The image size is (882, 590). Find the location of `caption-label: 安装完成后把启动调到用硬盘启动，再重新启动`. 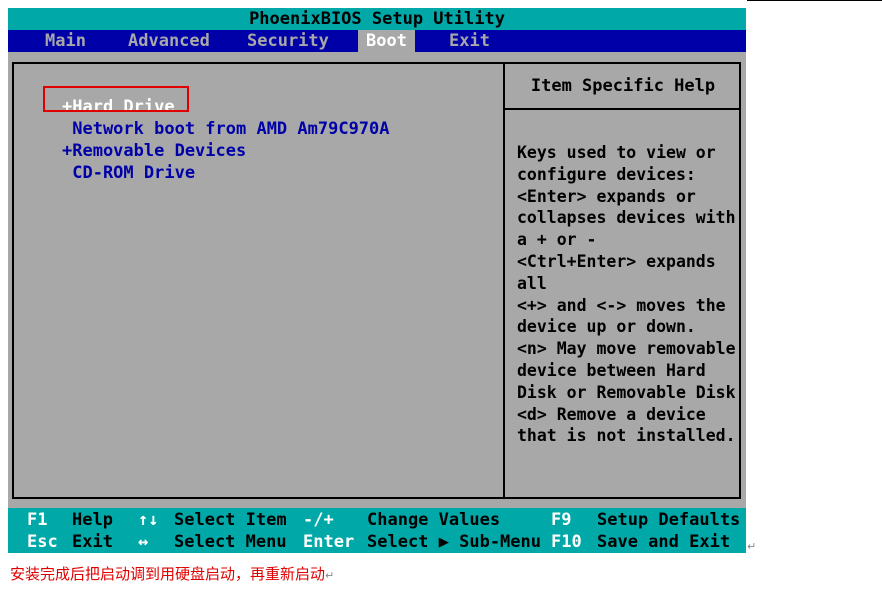

caption-label: 安装完成后把启动调到用硬盘启动，再重新启动 is located at coordinates (168, 574).